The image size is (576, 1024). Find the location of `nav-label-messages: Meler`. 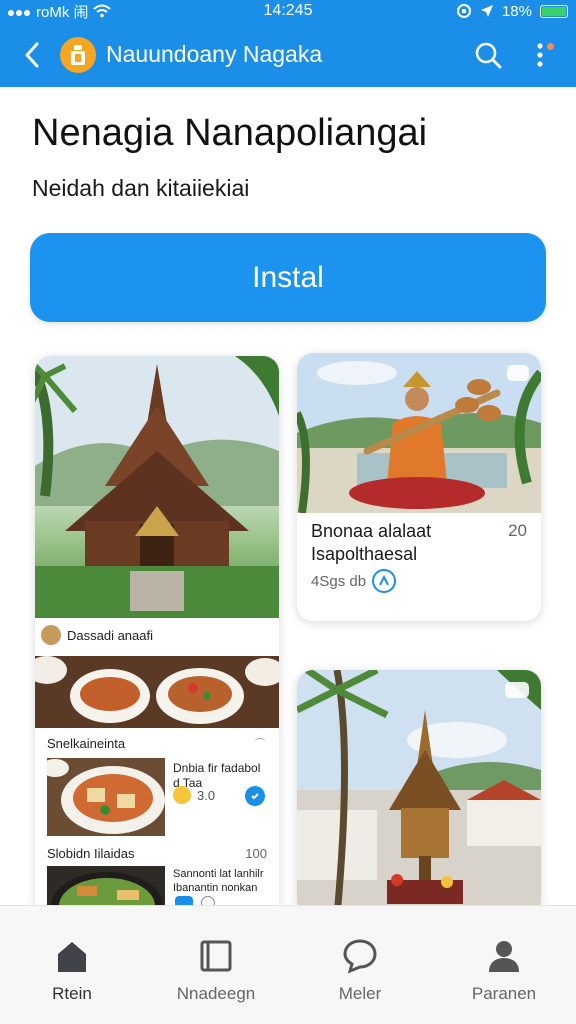

nav-label-messages: Meler is located at coordinates (360, 993).